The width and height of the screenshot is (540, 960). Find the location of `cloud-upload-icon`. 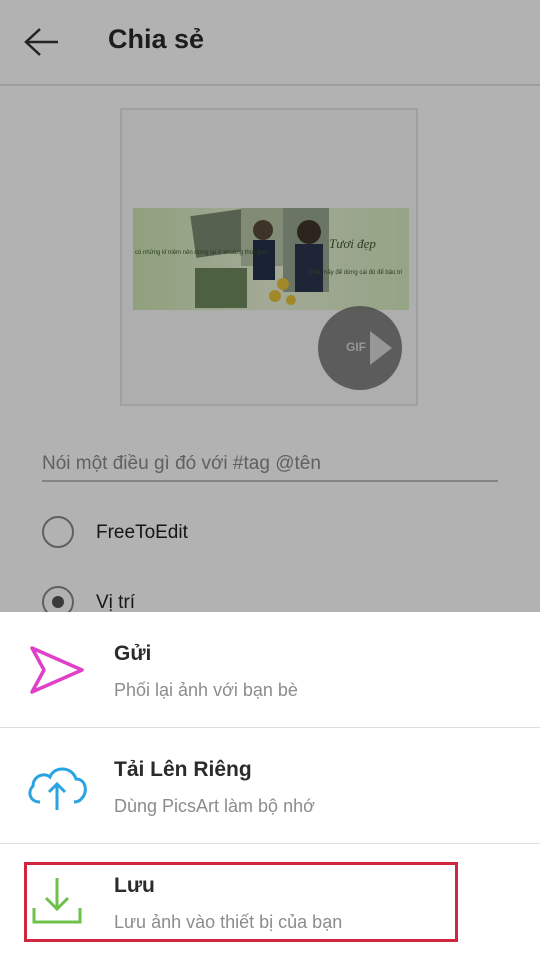

cloud-upload-icon is located at coordinates (57, 786).